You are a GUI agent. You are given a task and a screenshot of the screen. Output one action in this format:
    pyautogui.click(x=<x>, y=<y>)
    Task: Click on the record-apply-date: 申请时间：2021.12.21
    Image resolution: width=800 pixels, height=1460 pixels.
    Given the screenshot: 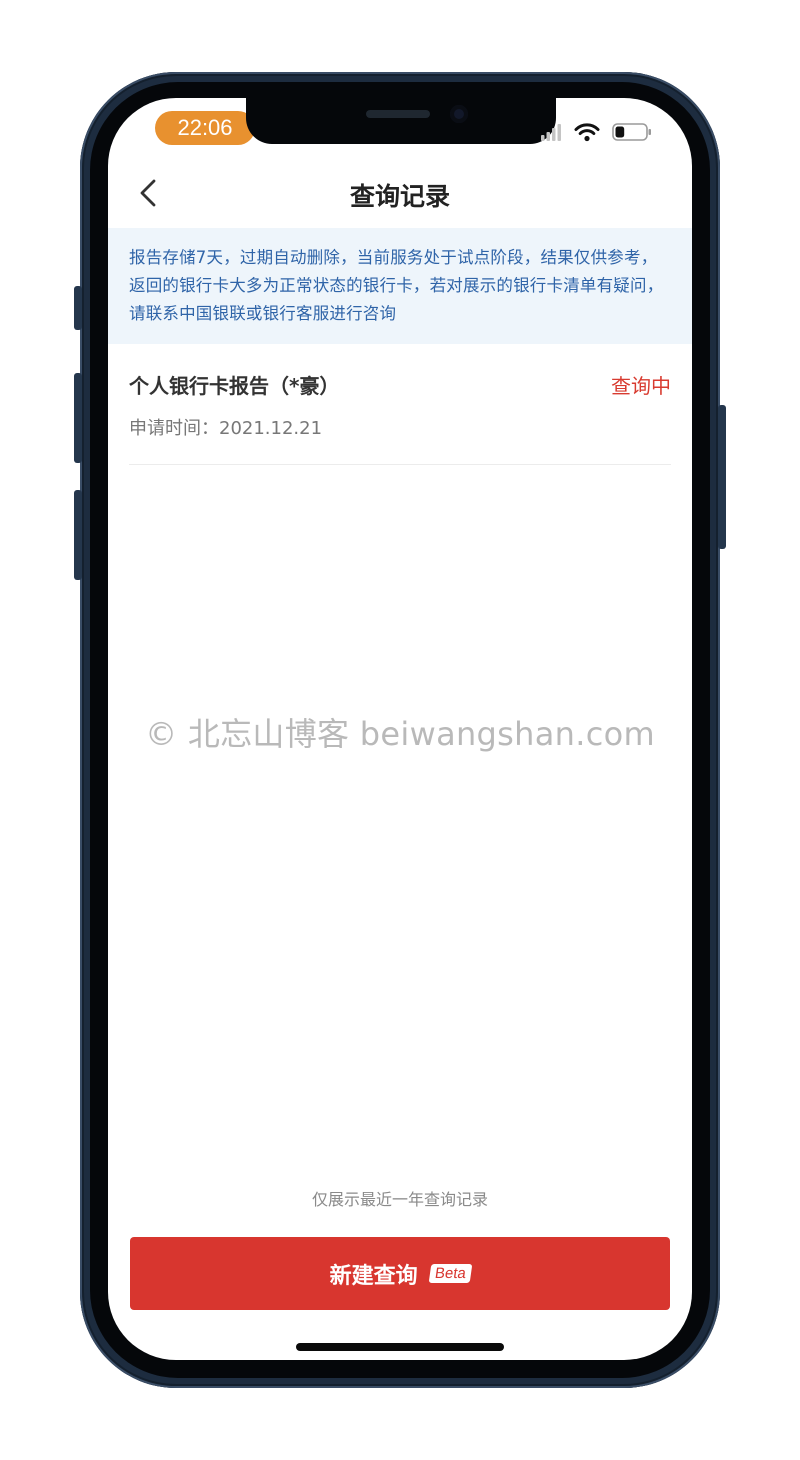 What is the action you would take?
    pyautogui.click(x=226, y=428)
    